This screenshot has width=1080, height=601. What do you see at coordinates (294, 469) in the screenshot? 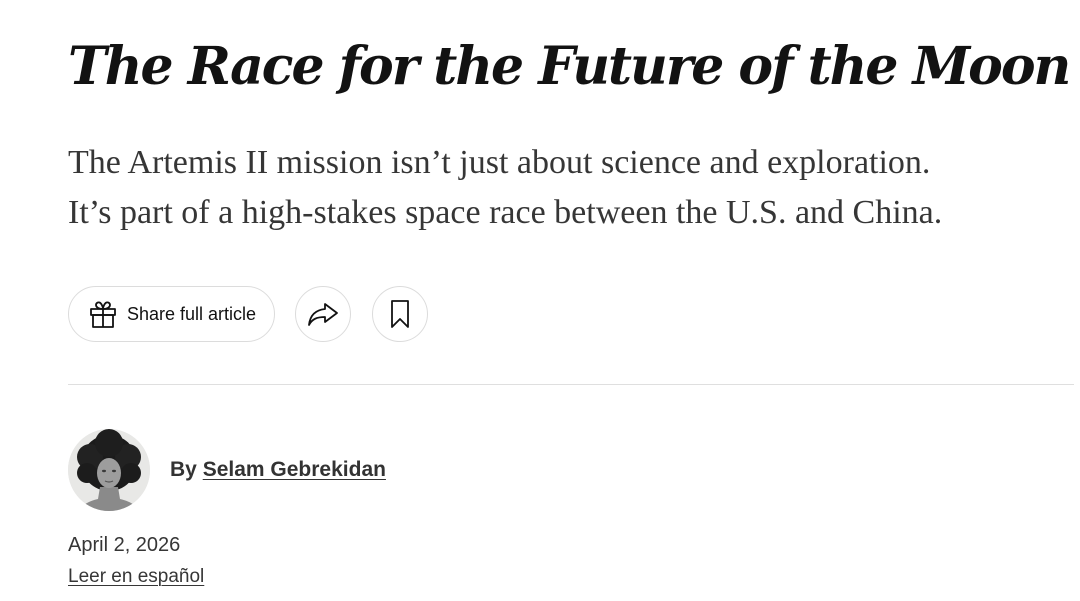
I see `author-link: Selam Gebrekidan` at bounding box center [294, 469].